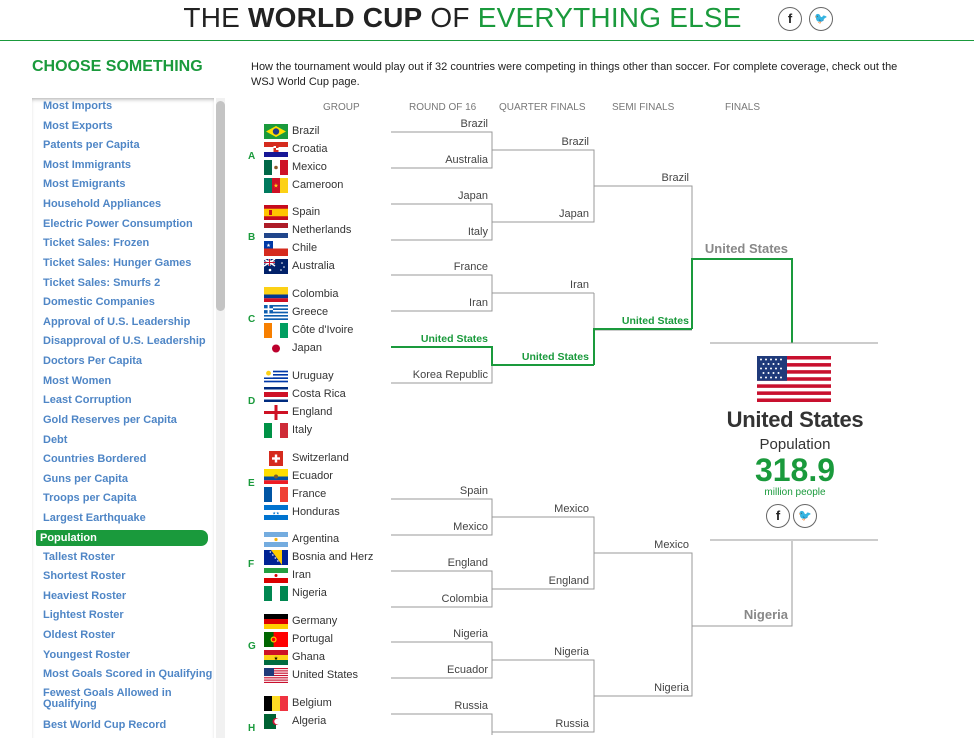 This screenshot has height=738, width=974. I want to click on twitter-icon: 🐦, so click(805, 516).